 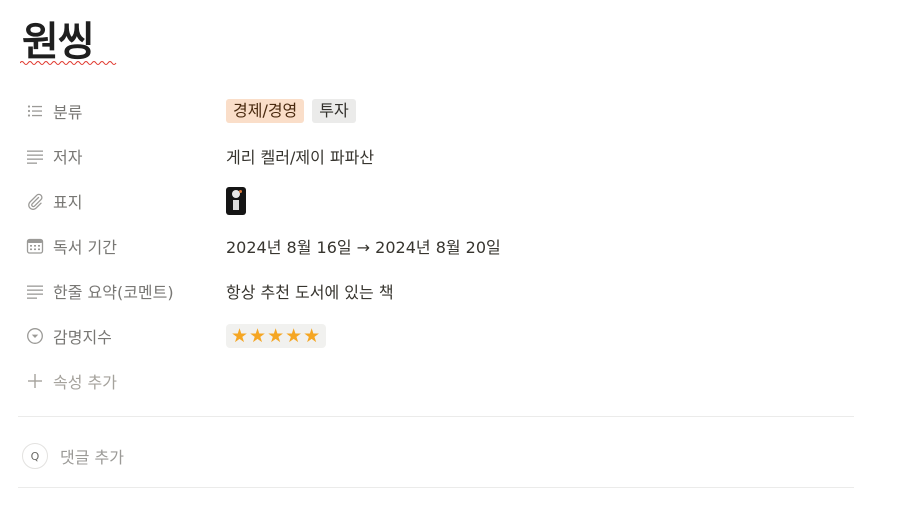 I want to click on property-label-summary: 한줄 요약(코멘트), so click(x=120, y=291).